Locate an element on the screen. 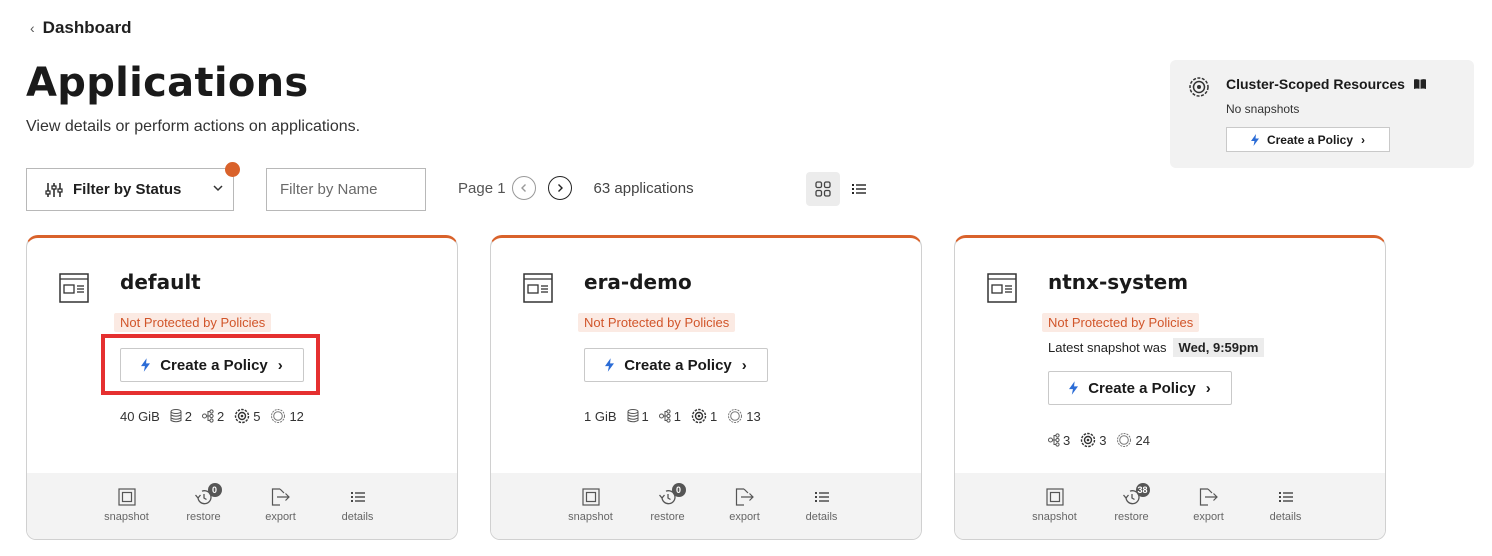  card-actions: snapshot 38 restore export details is located at coordinates (1170, 506).